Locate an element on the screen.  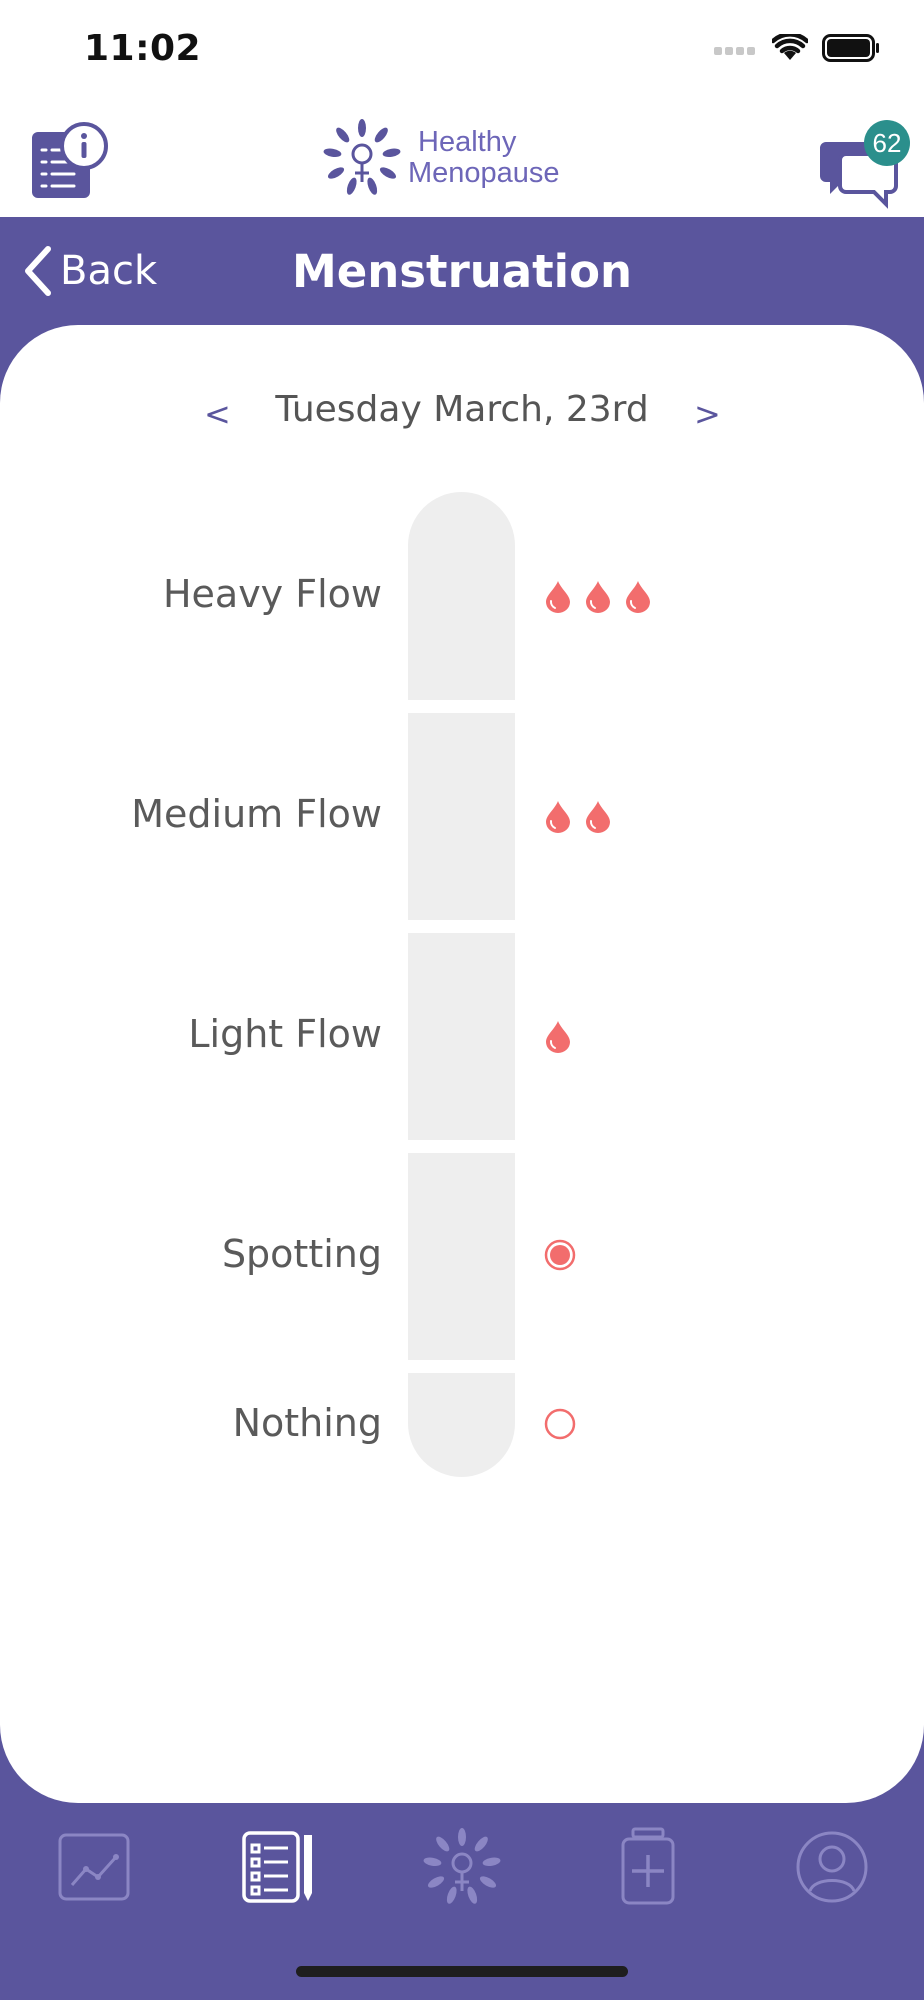
logo-text: Healthy Menopause is located at coordinates (484, 158).